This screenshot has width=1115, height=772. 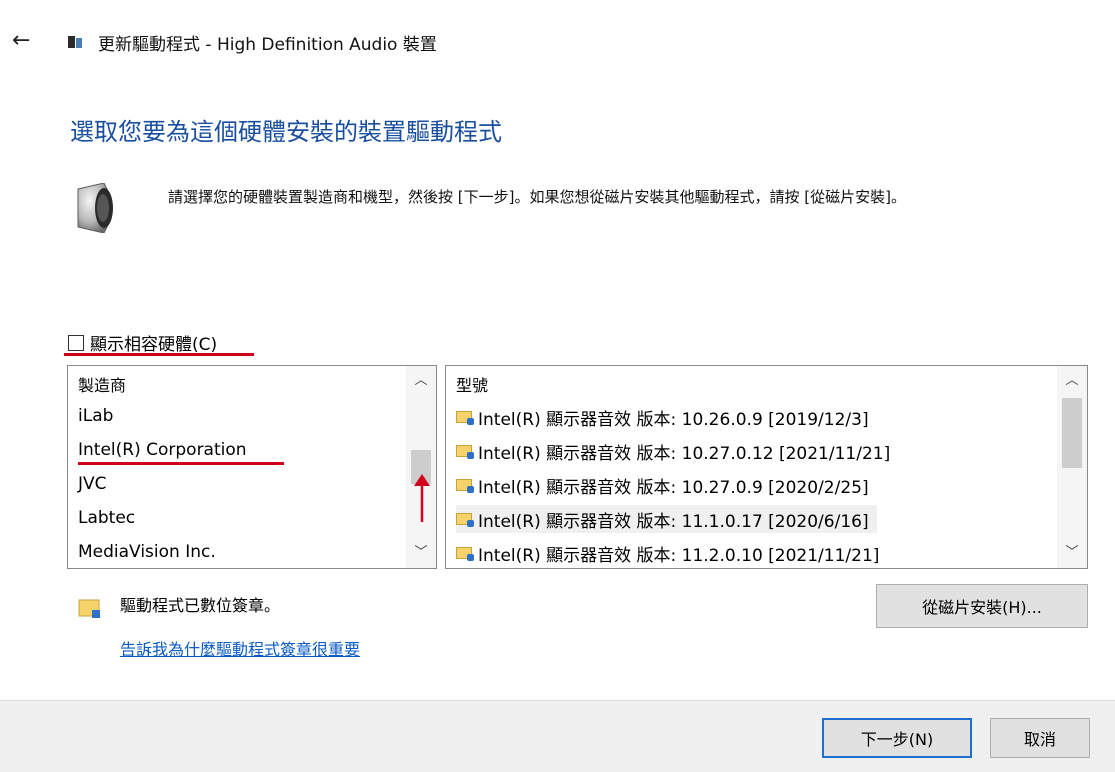 I want to click on next-button: 下一步(N), so click(x=897, y=738).